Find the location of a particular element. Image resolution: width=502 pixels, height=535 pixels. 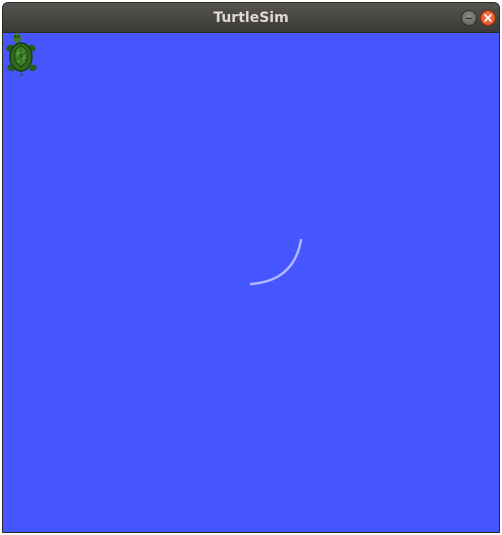

turtle-icon is located at coordinates (21, 55).